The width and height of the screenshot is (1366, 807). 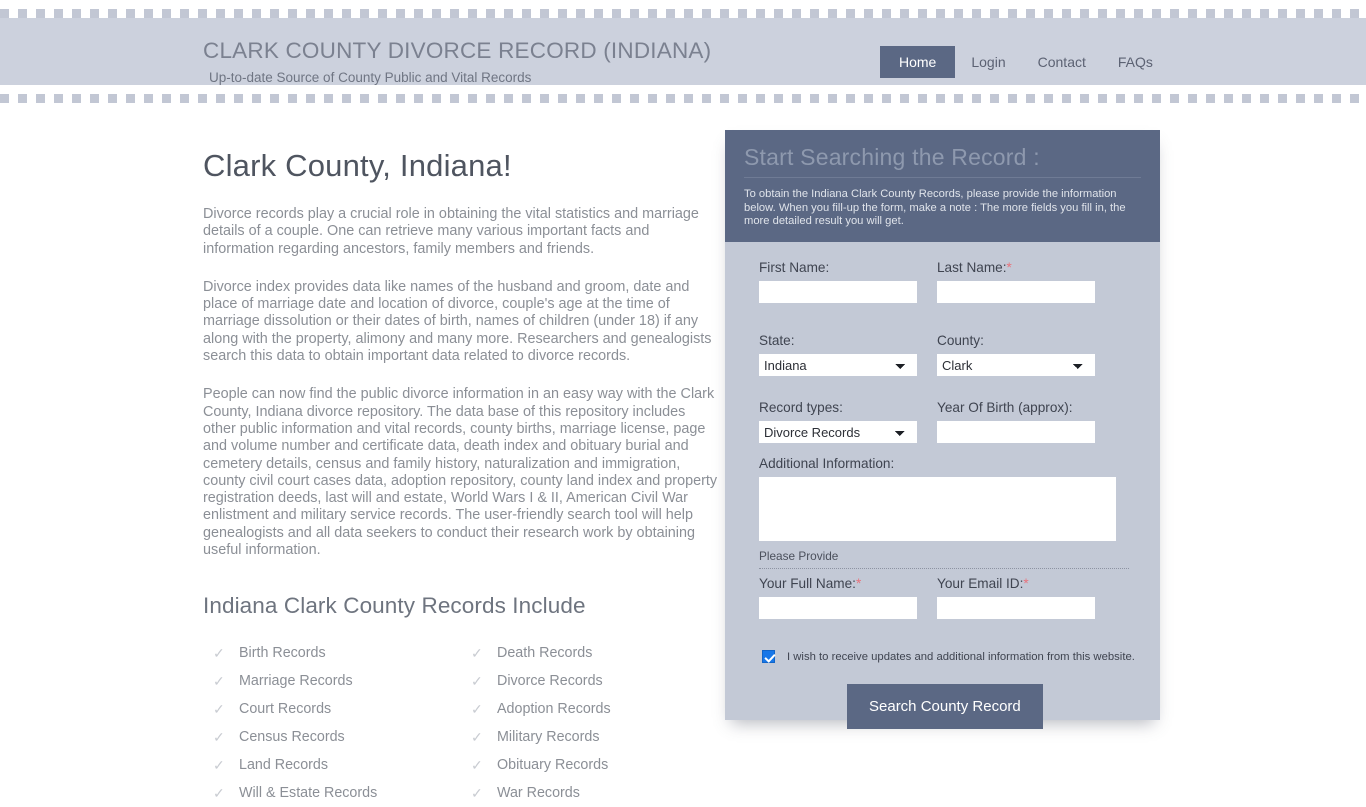 What do you see at coordinates (1016, 365) in the screenshot?
I see `county-select: Clark` at bounding box center [1016, 365].